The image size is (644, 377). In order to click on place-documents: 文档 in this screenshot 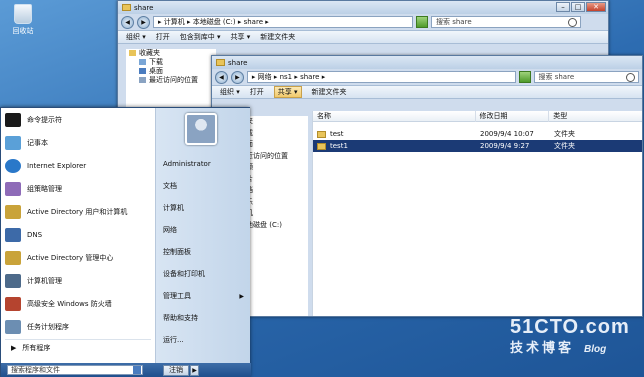, I will do `click(203, 186)`.